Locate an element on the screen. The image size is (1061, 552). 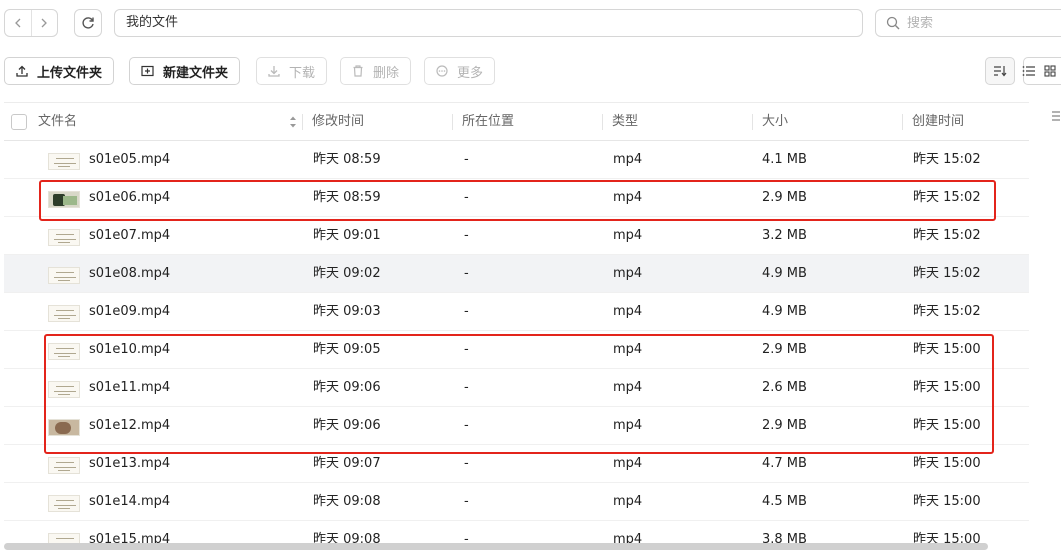
column-header-type: 类型 is located at coordinates (625, 122).